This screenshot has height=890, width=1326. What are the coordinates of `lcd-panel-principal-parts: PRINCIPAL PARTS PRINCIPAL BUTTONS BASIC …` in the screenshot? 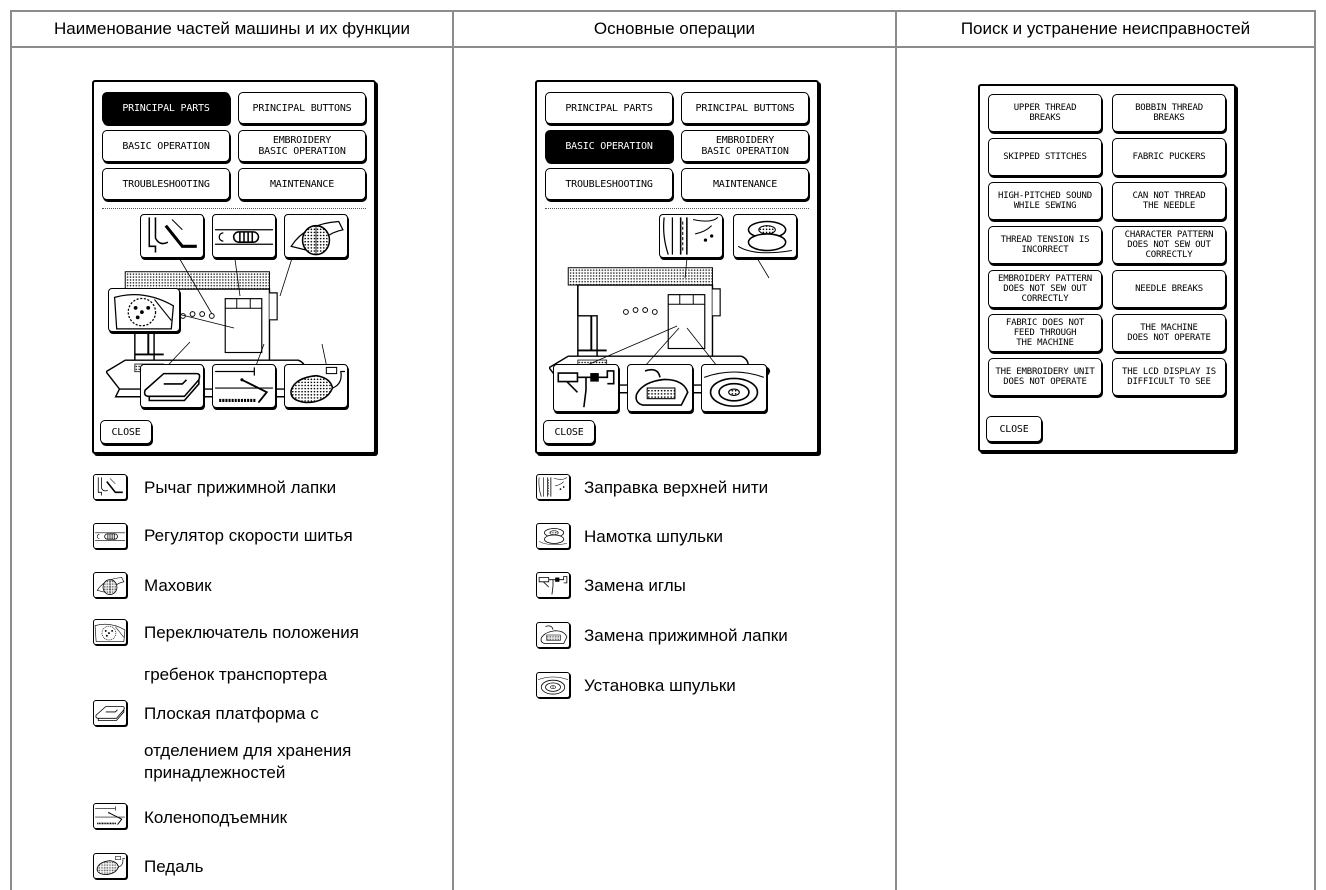 It's located at (234, 267).